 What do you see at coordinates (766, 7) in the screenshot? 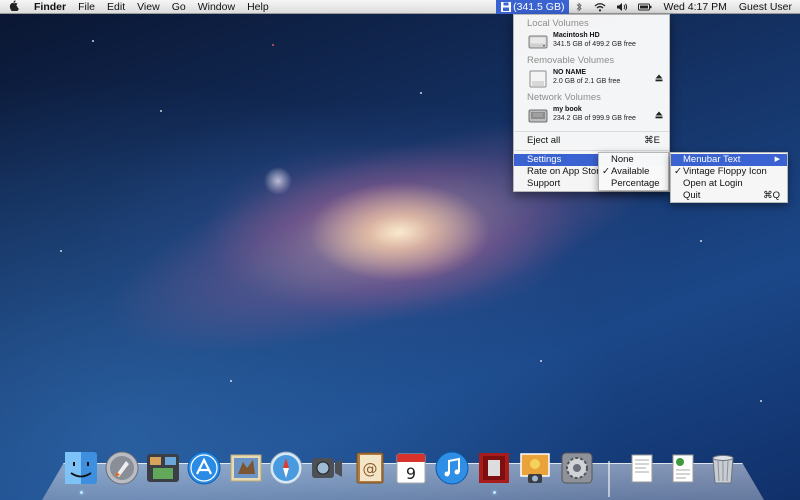
I see `user-menu: Guest User` at bounding box center [766, 7].